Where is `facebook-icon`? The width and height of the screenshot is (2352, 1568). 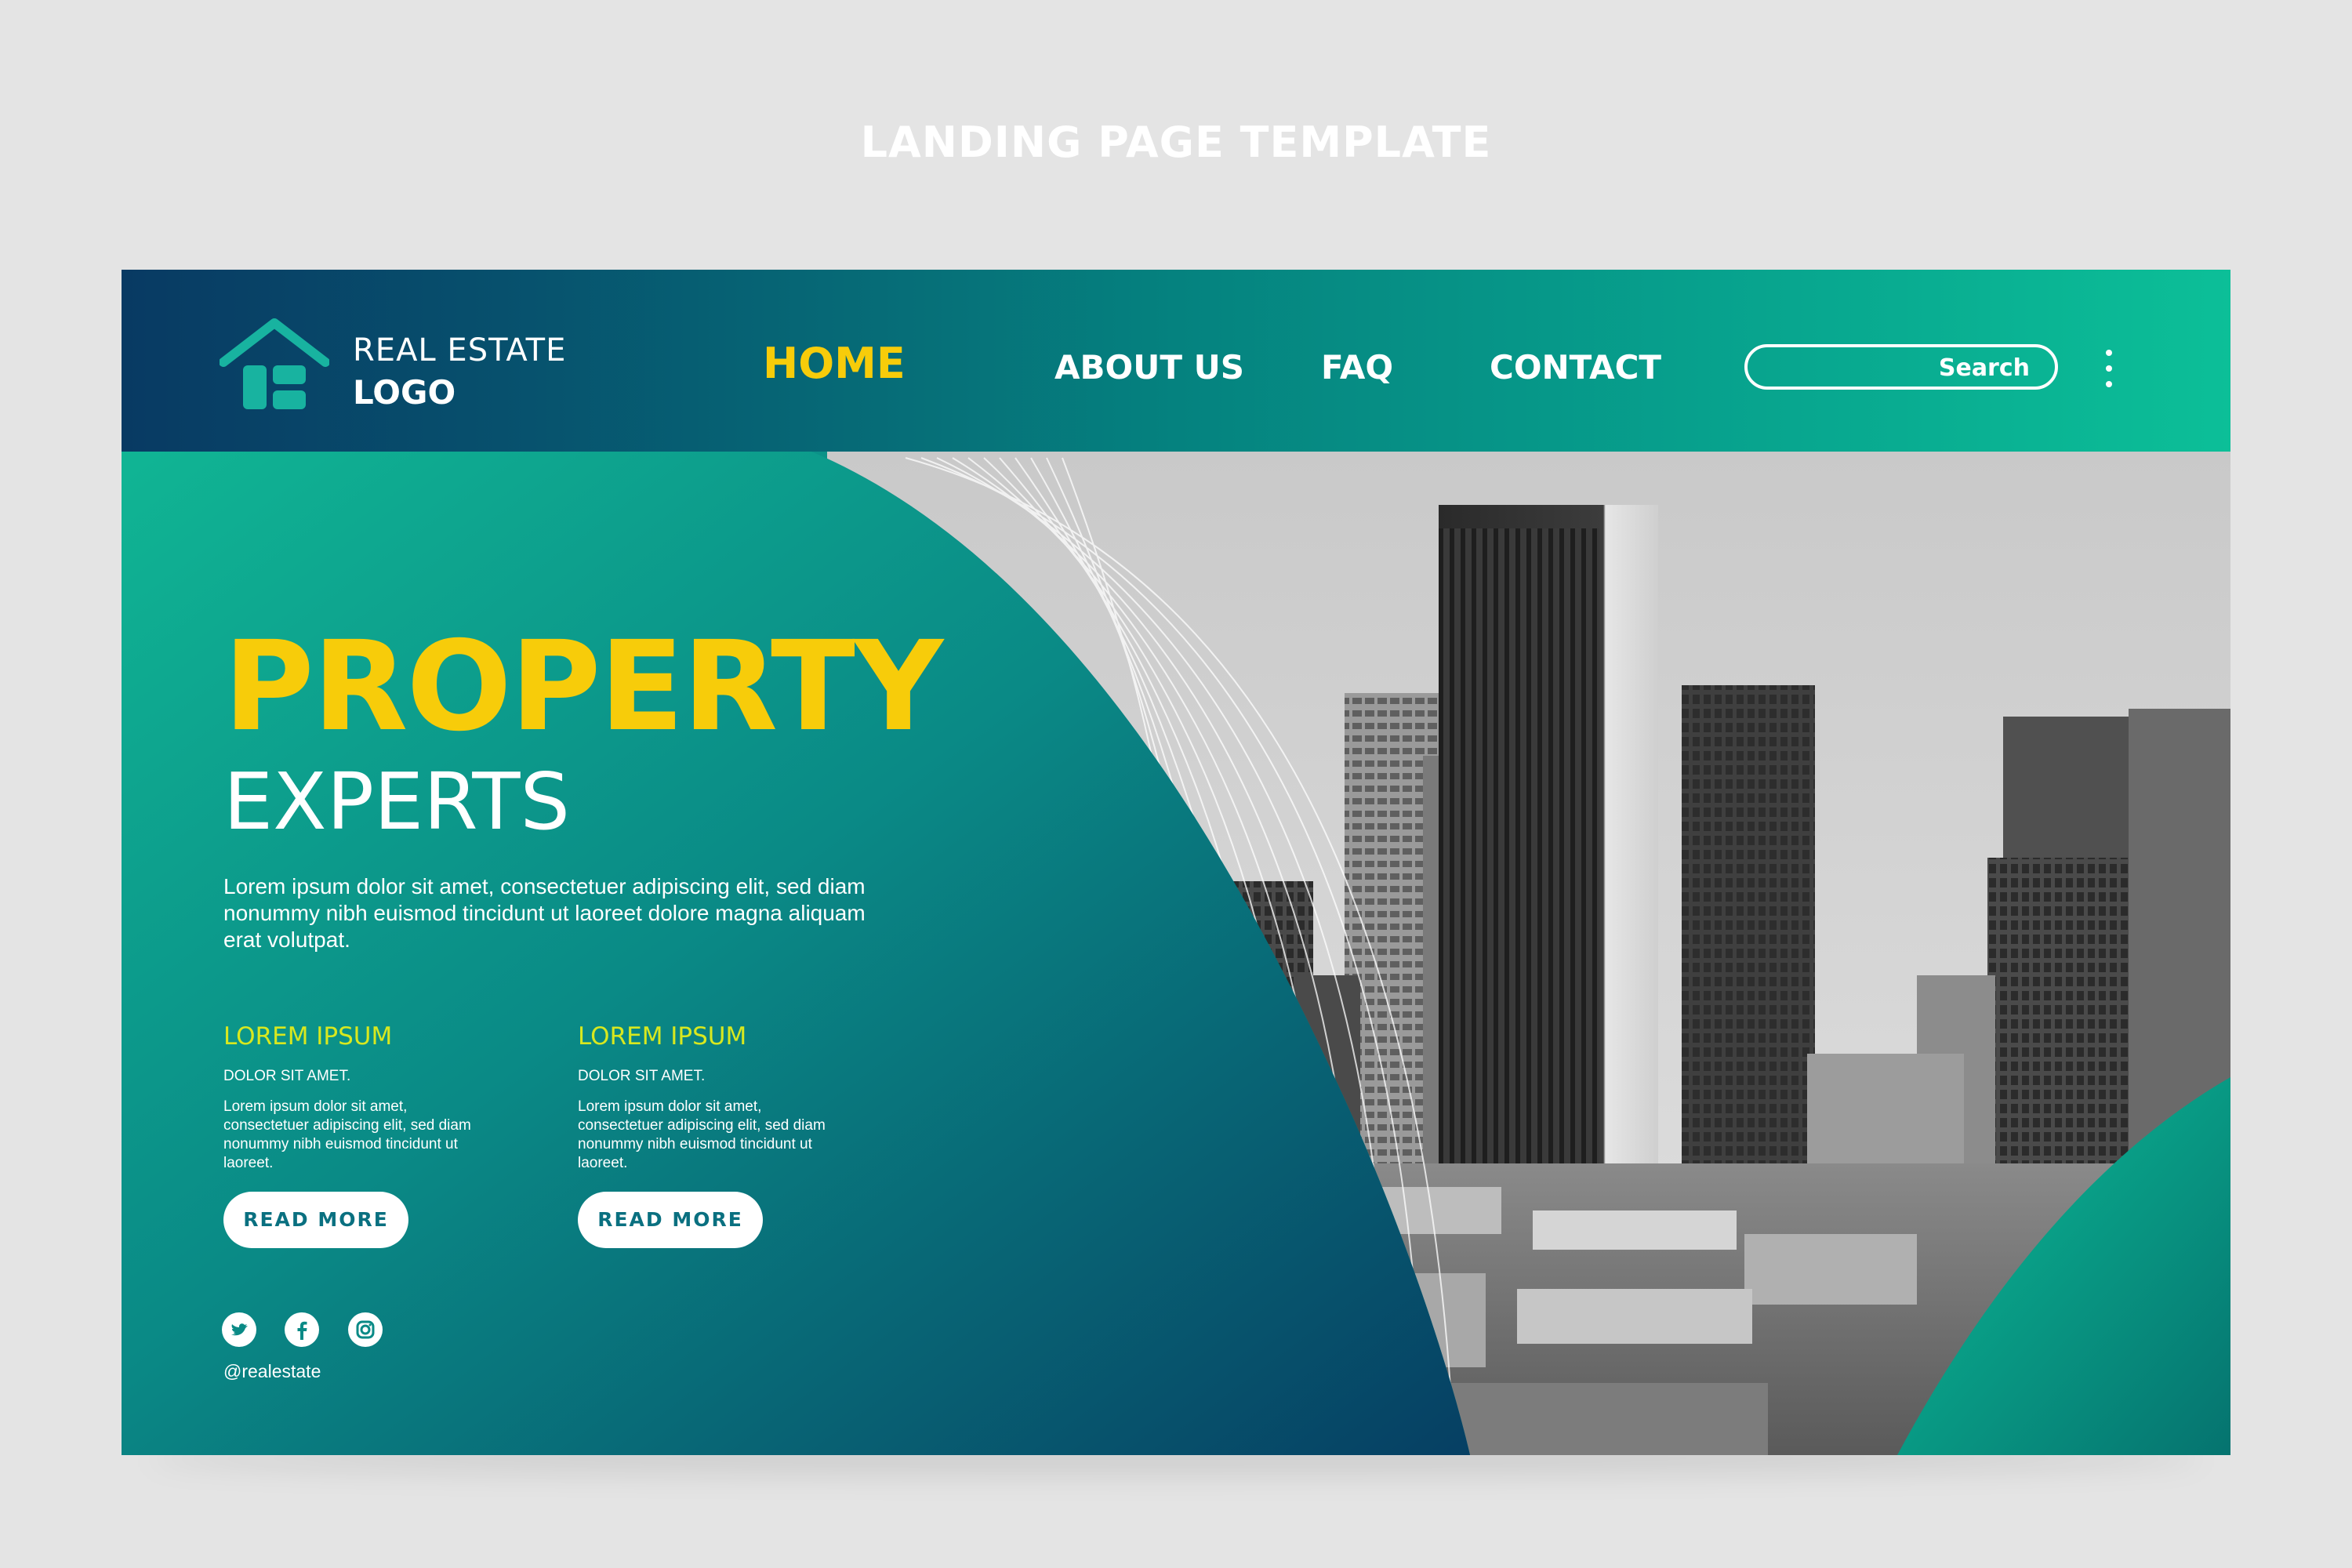 facebook-icon is located at coordinates (302, 1329).